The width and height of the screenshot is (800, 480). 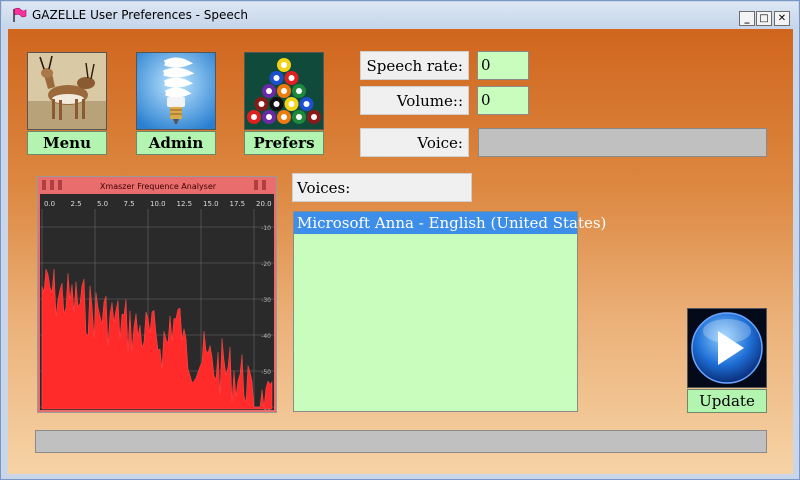 What do you see at coordinates (67, 143) in the screenshot?
I see `menu-label: Menu` at bounding box center [67, 143].